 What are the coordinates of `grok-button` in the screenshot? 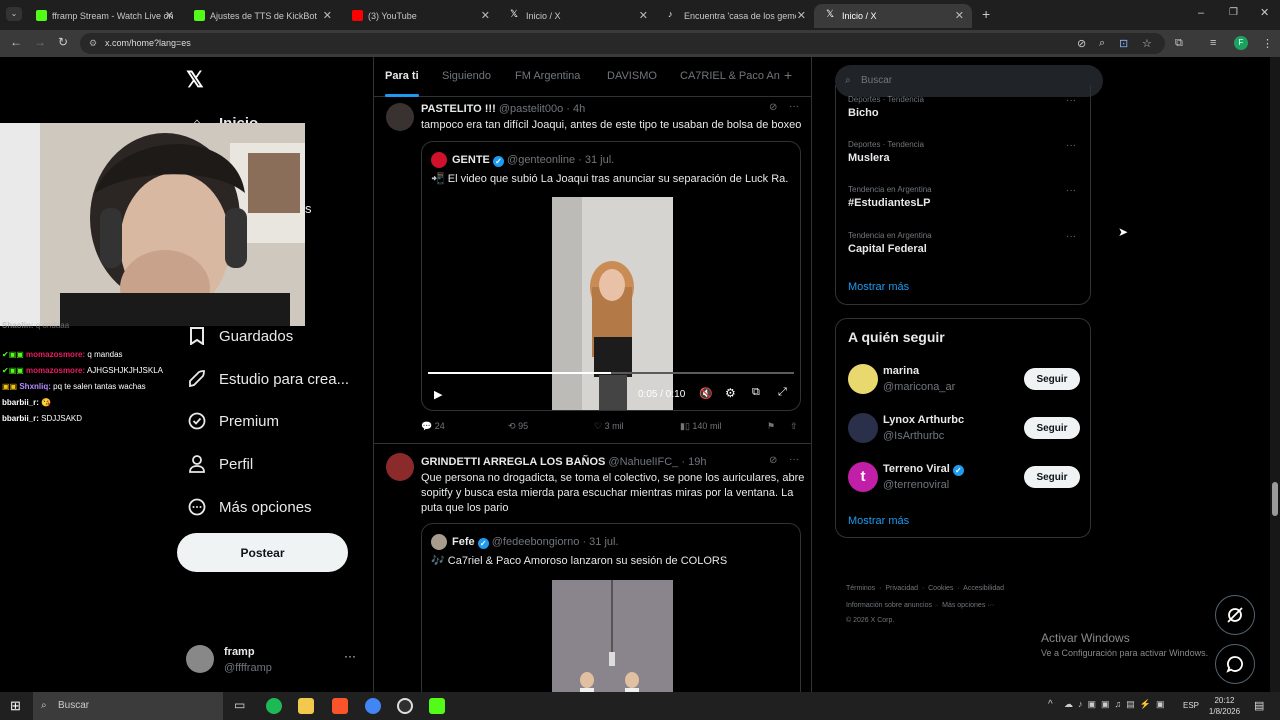 It's located at (1235, 615).